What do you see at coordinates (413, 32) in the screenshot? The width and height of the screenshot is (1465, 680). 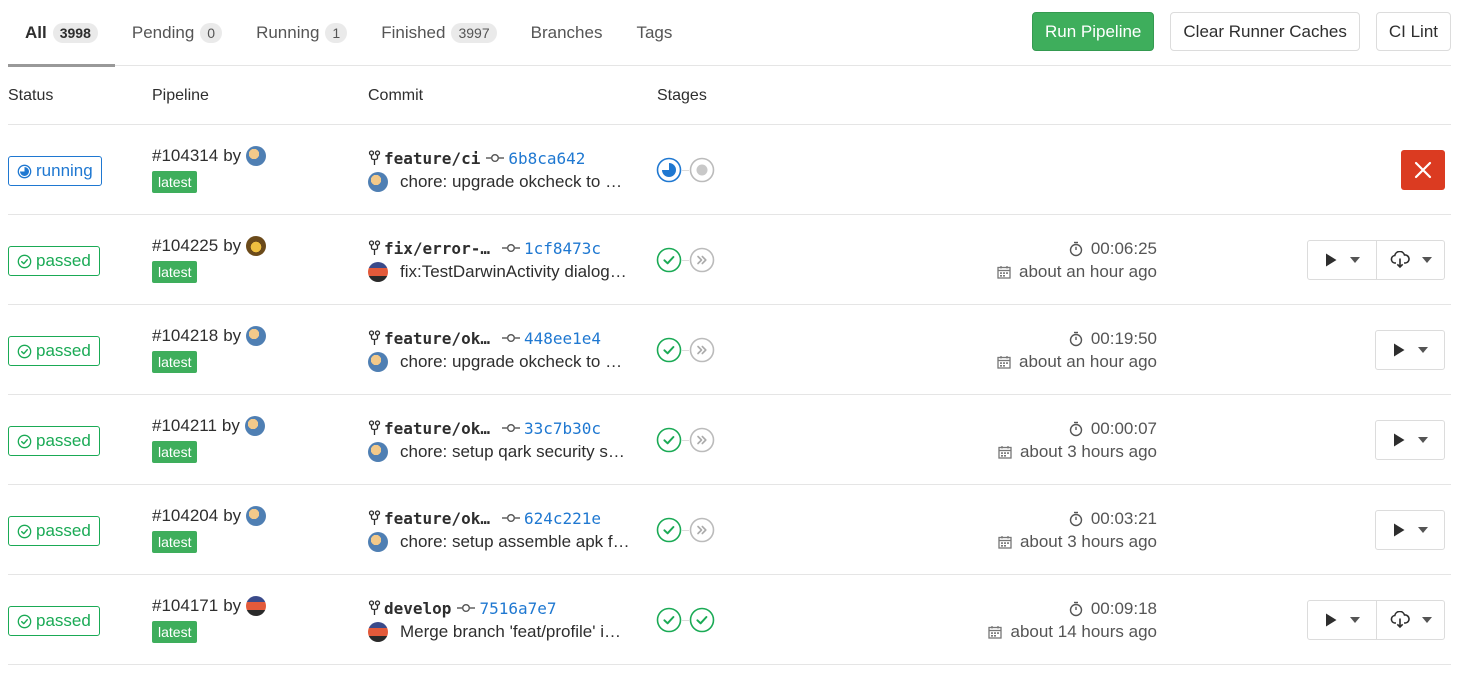 I see `tab-label: Finished` at bounding box center [413, 32].